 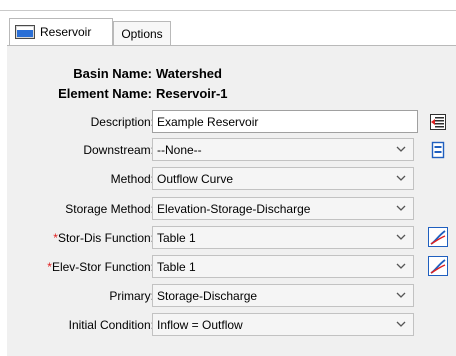 What do you see at coordinates (200, 324) in the screenshot?
I see `initial-condition-value: Inflow = Outflow` at bounding box center [200, 324].